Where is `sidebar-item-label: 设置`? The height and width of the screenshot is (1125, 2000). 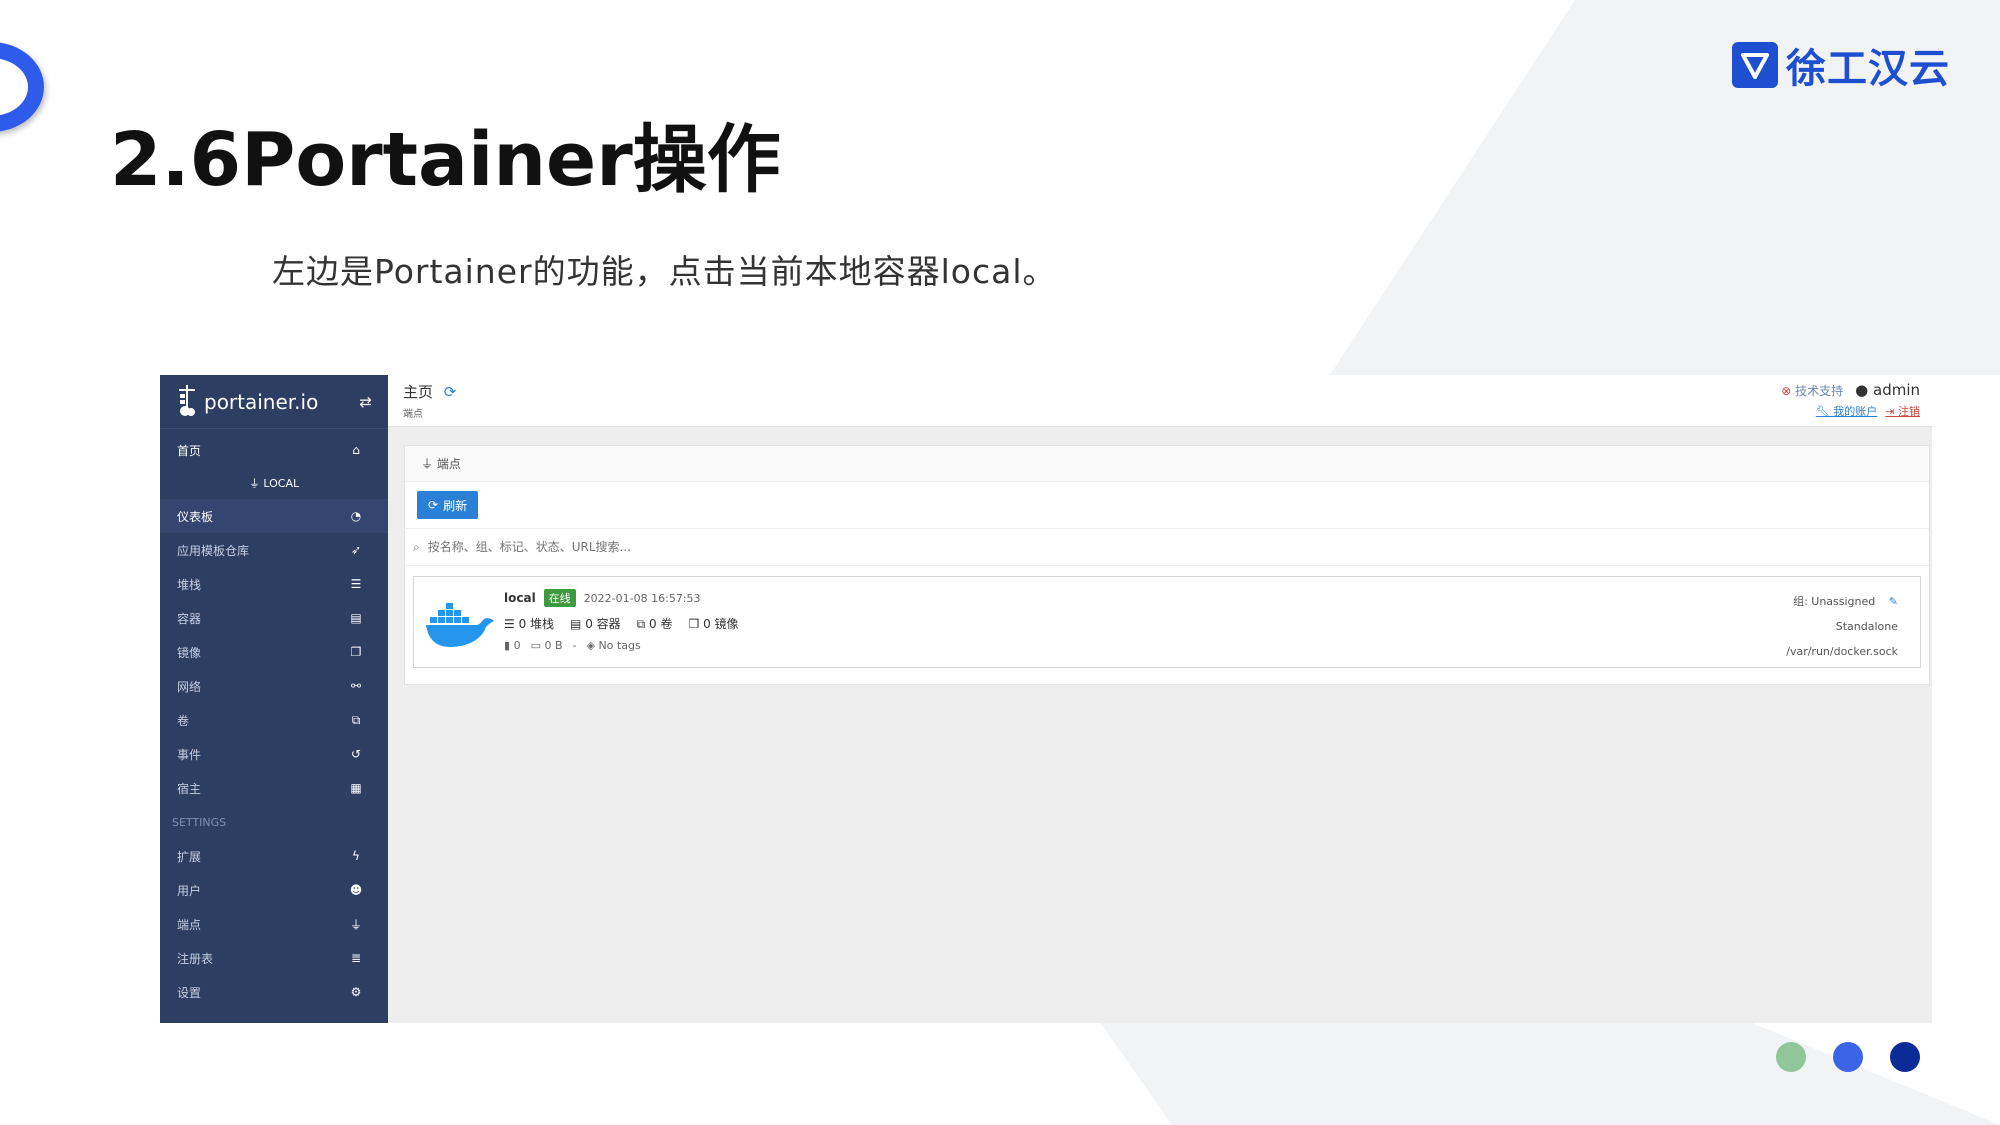
sidebar-item-label: 设置 is located at coordinates (189, 992).